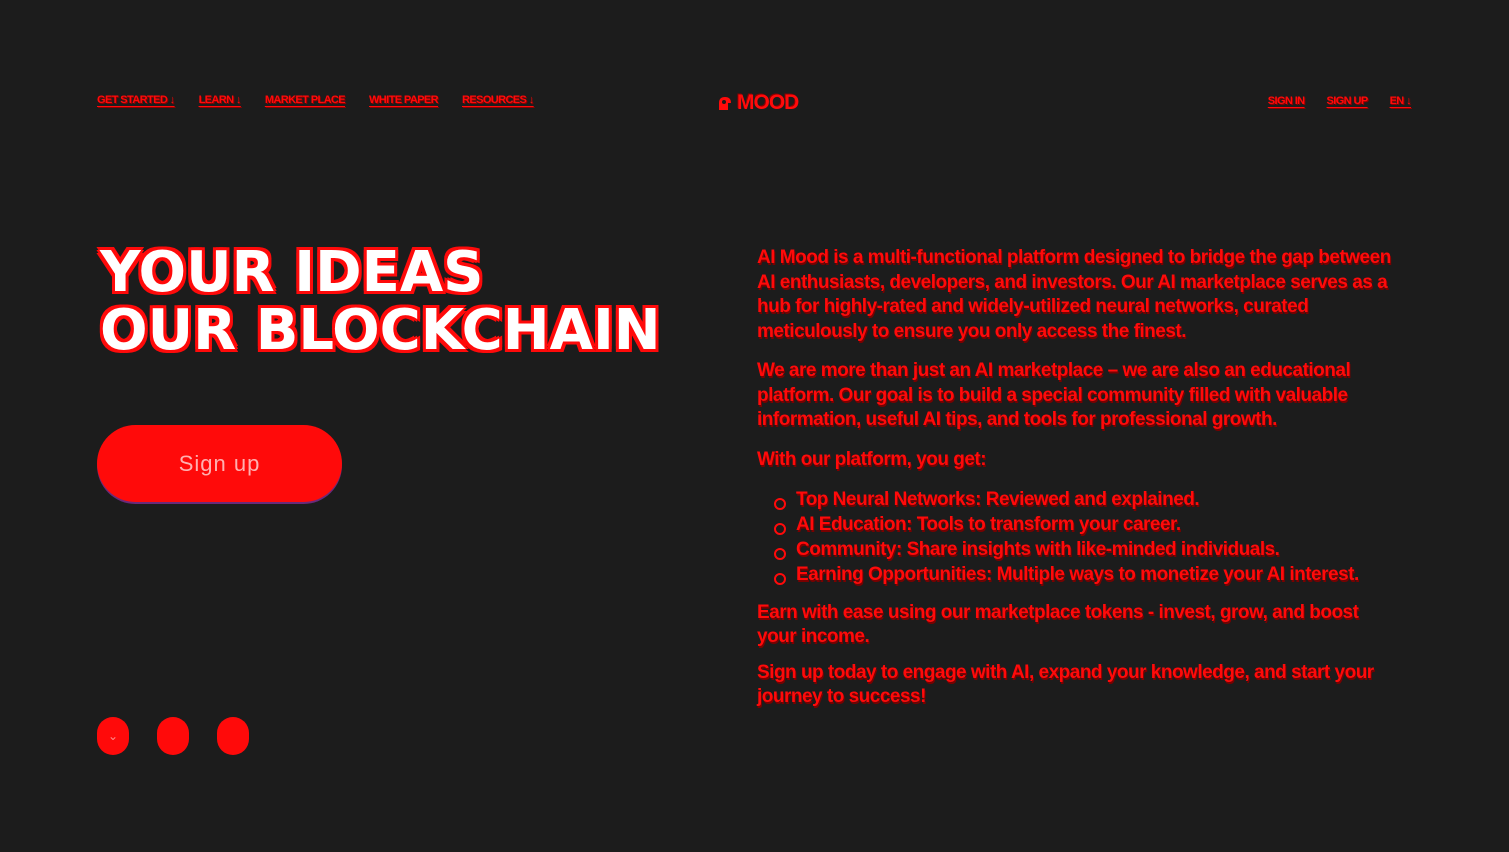 This screenshot has width=1509, height=852. I want to click on language-selector: EN ↓, so click(1401, 101).